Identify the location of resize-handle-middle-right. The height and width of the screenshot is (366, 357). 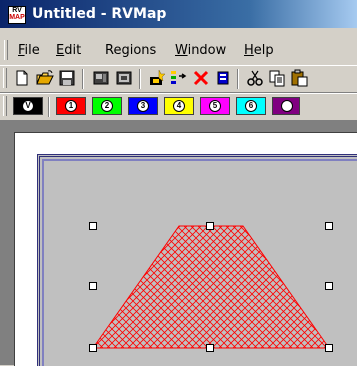
(329, 286).